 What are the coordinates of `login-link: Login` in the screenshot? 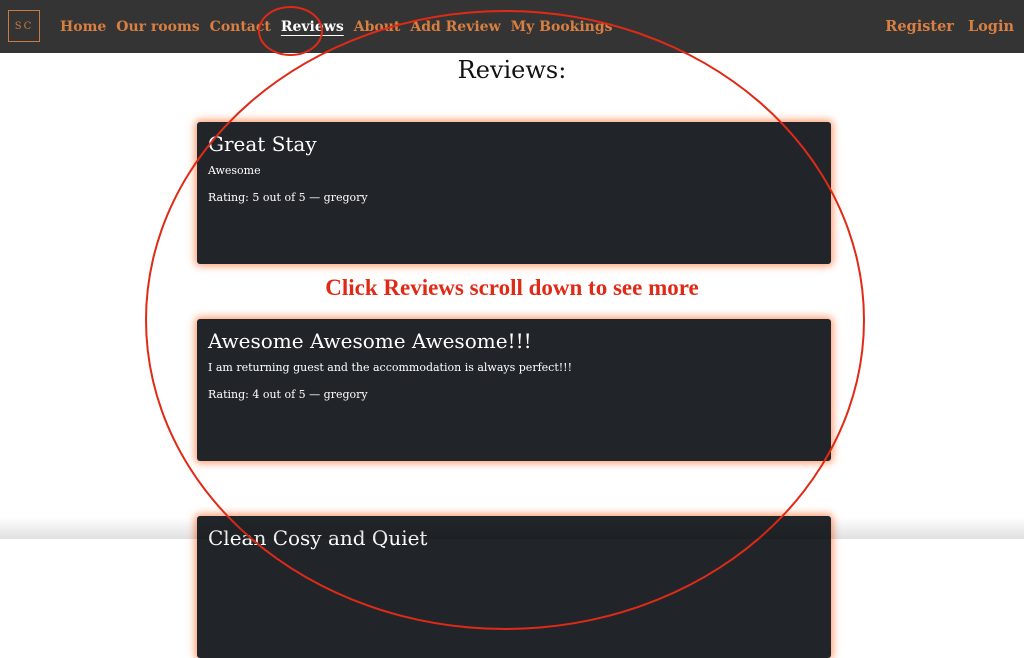 It's located at (991, 26).